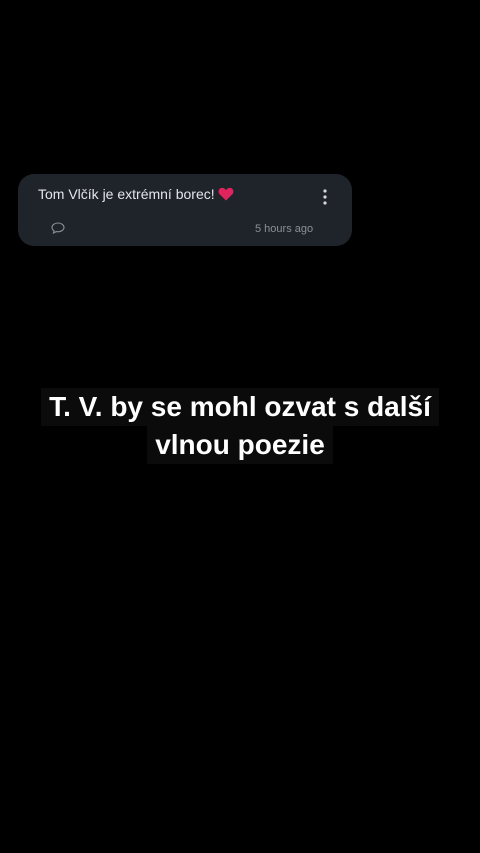 This screenshot has height=853, width=480. Describe the element at coordinates (58, 228) in the screenshot. I see `comment-icon` at that location.